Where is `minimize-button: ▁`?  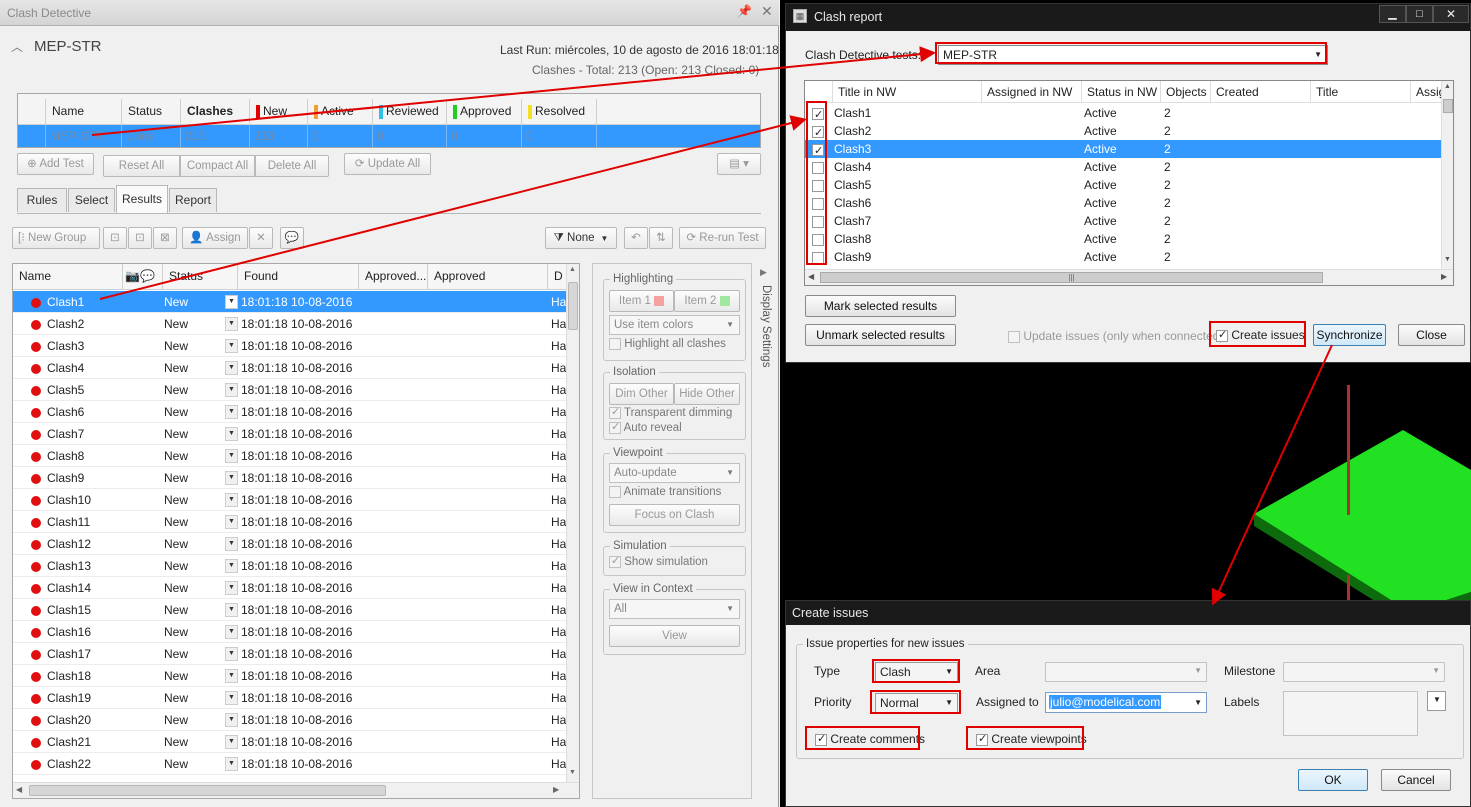 minimize-button: ▁ is located at coordinates (1392, 14).